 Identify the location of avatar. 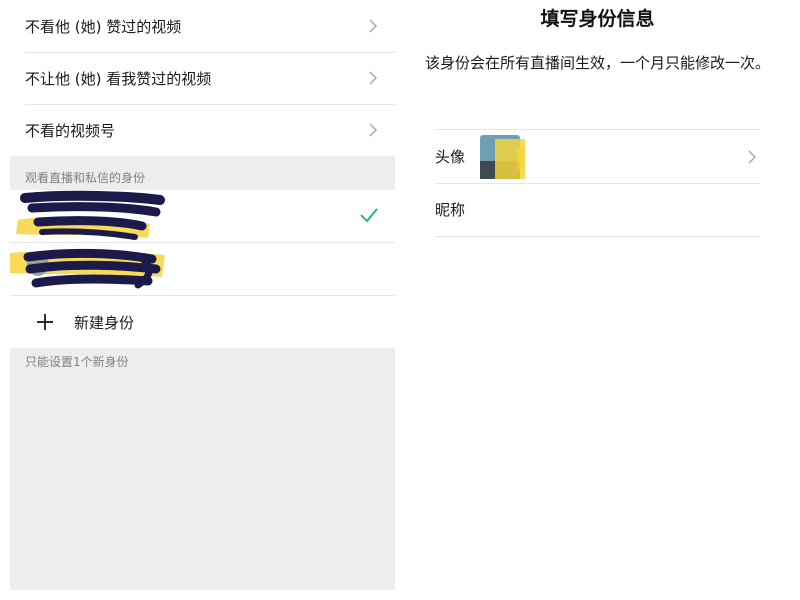
(502, 157).